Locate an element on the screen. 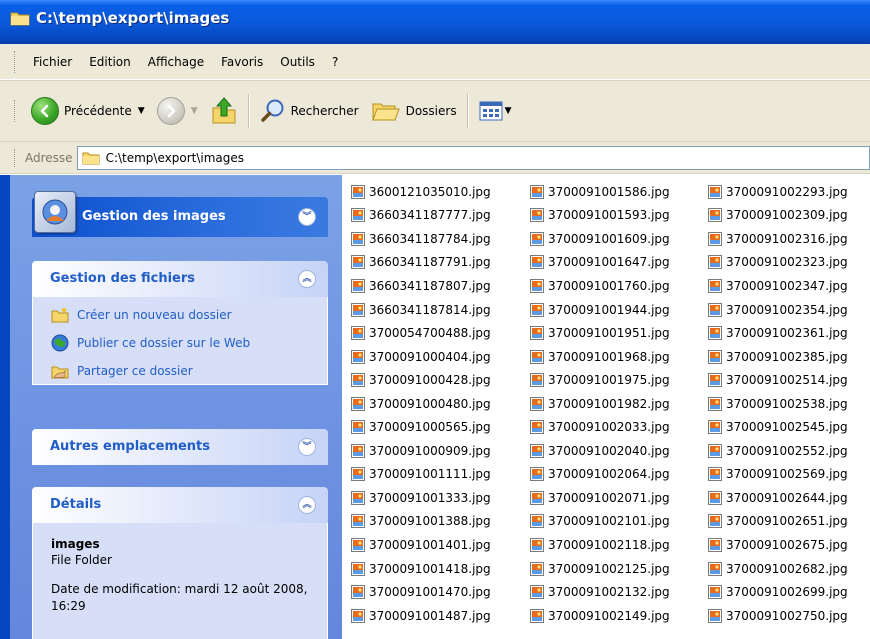 The height and width of the screenshot is (639, 870). file-item: 3700091002071.jpg is located at coordinates (599, 498).